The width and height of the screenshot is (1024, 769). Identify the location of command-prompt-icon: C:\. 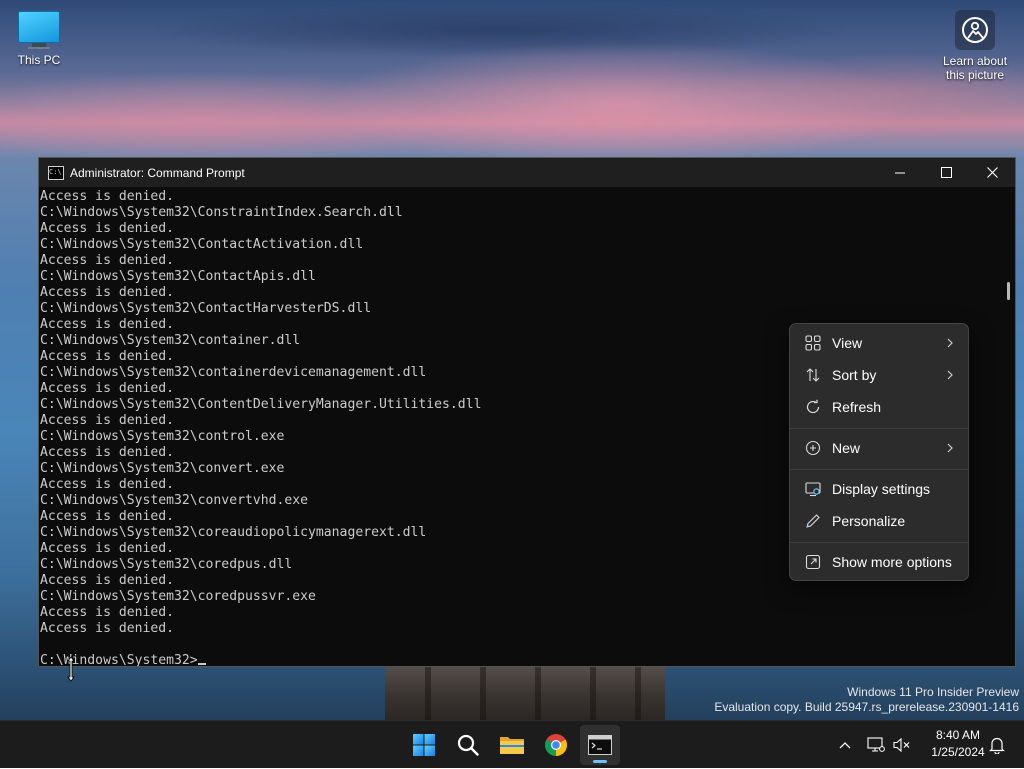
(56, 172).